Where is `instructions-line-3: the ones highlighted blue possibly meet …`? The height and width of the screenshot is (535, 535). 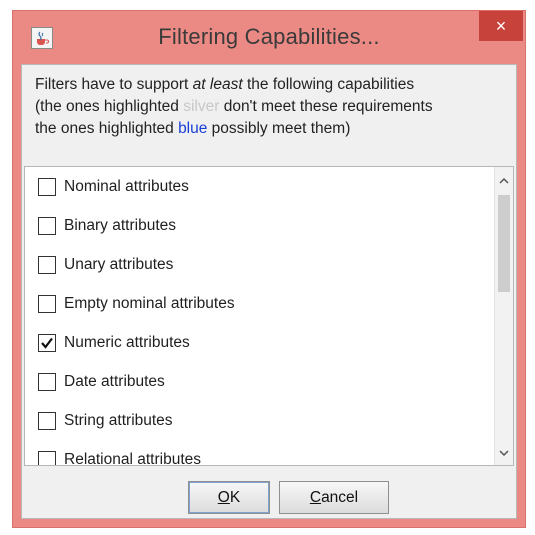
instructions-line-3: the ones highlighted blue possibly meet … is located at coordinates (275, 129).